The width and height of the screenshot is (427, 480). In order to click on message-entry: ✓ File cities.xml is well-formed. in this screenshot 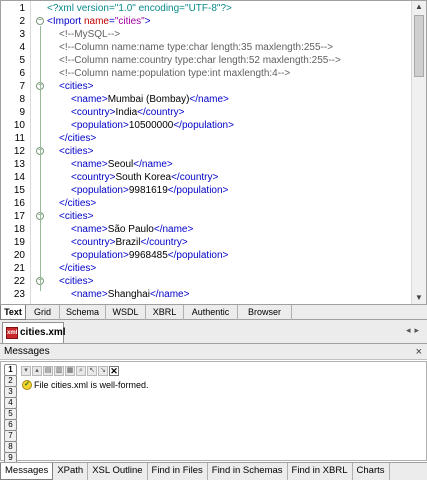, I will do `click(85, 385)`.